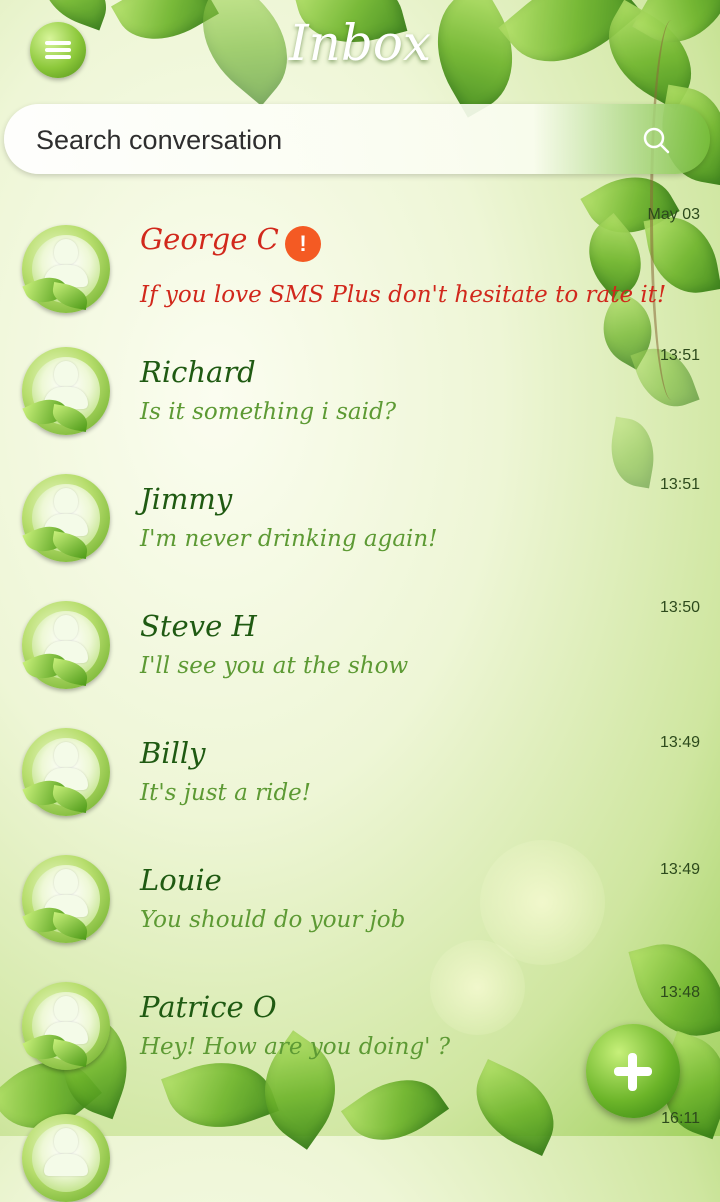 The width and height of the screenshot is (720, 1202). Describe the element at coordinates (173, 753) in the screenshot. I see `contact-name: Billy` at that location.